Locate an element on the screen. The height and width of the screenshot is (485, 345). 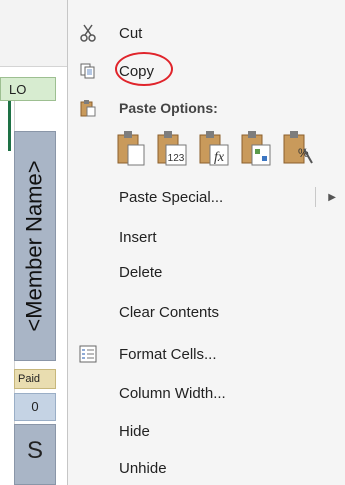
row-gutter is located at coordinates (7, 284).